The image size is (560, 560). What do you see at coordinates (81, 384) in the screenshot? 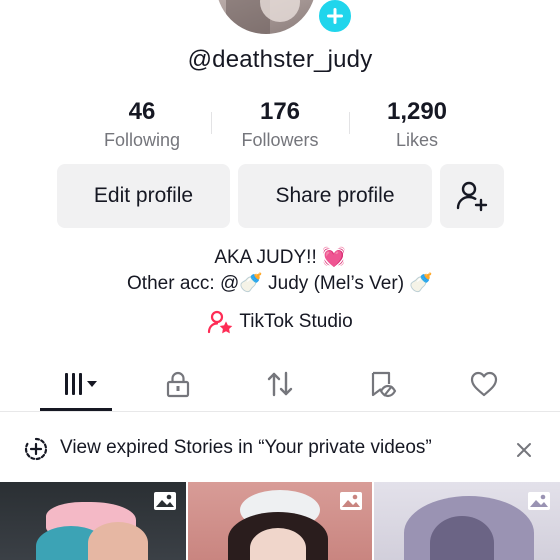
I see `grid-icon` at bounding box center [81, 384].